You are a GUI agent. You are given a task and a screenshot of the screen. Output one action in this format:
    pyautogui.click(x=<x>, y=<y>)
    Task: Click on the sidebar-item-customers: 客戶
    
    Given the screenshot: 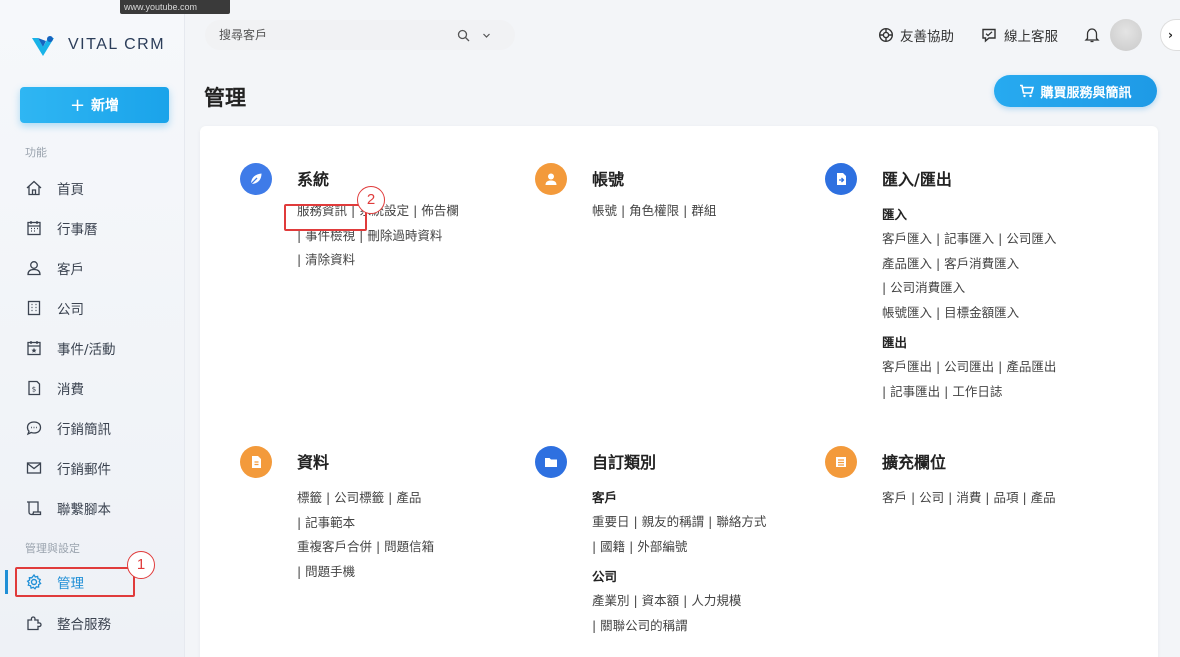 What is the action you would take?
    pyautogui.click(x=54, y=268)
    